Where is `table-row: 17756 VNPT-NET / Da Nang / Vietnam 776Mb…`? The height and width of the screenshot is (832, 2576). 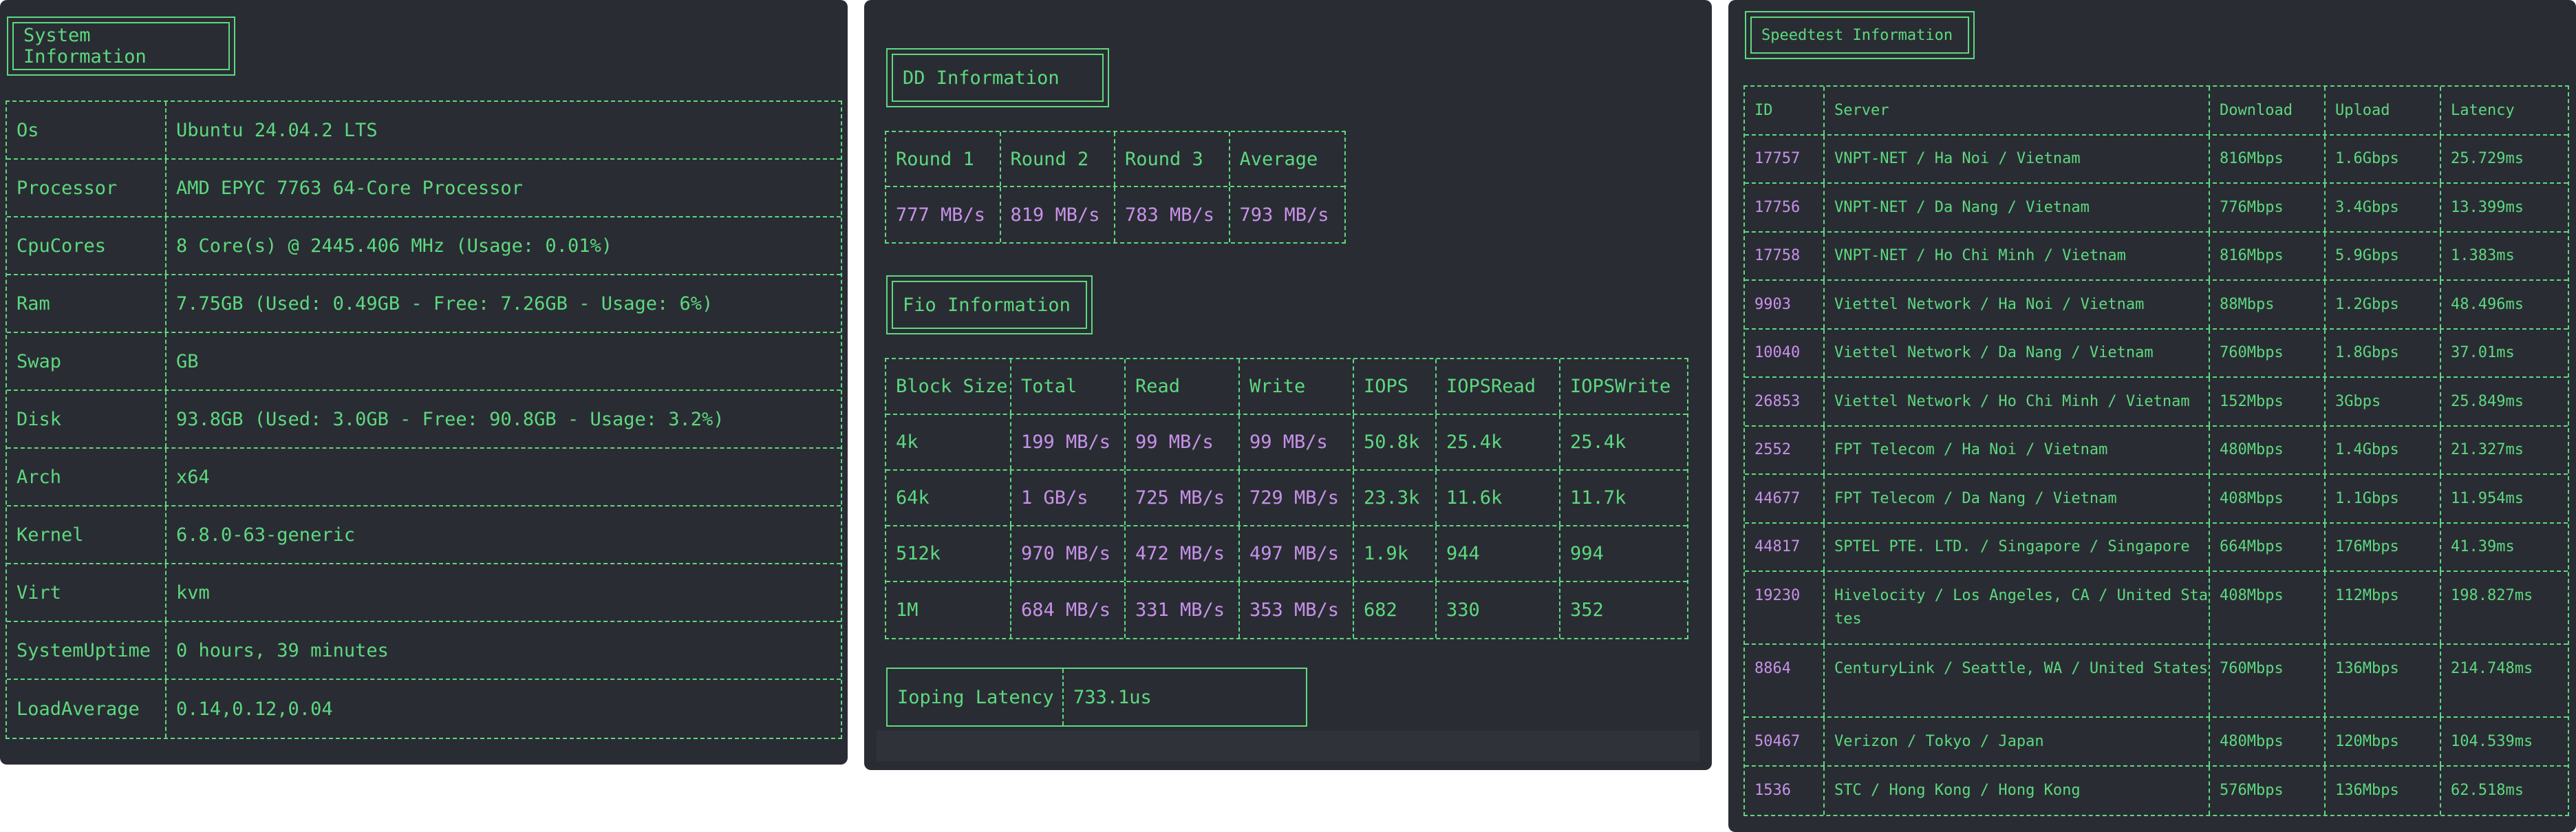 table-row: 17756 VNPT-NET / Da Nang / Vietnam 776Mb… is located at coordinates (2156, 209).